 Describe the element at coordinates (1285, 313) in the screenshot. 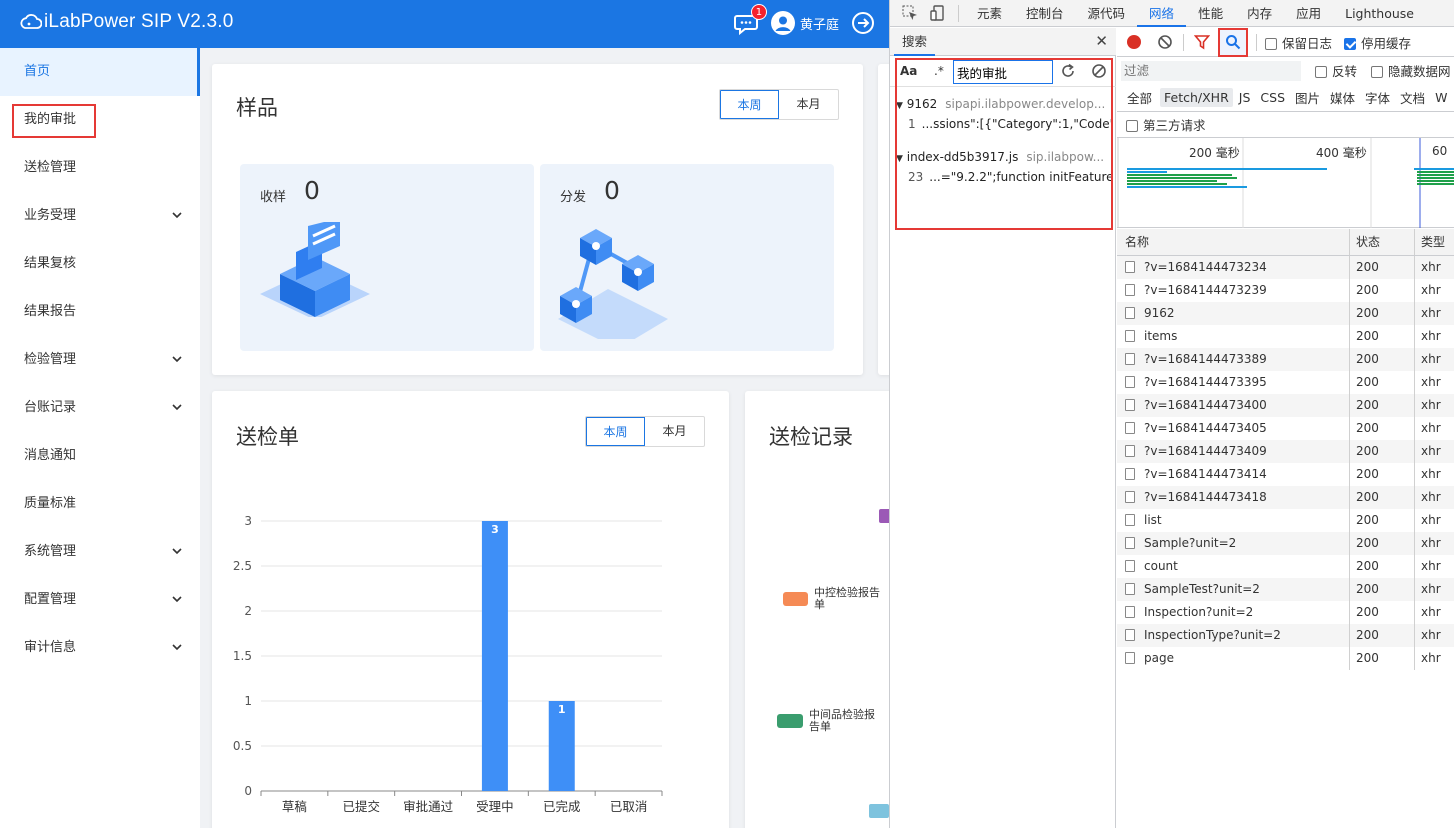

I see `table-row: 9162 200 xhr` at that location.